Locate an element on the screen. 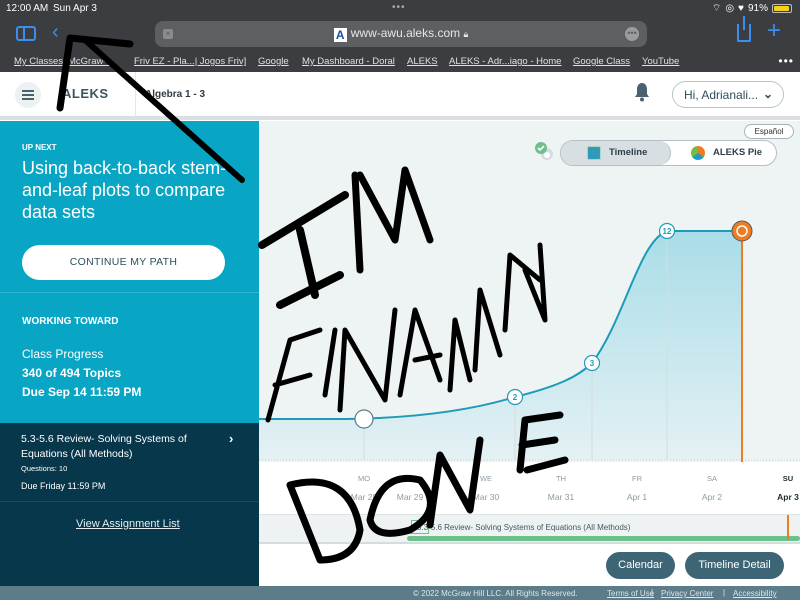 The width and height of the screenshot is (800, 600). calendar-button: Calendar is located at coordinates (640, 565).